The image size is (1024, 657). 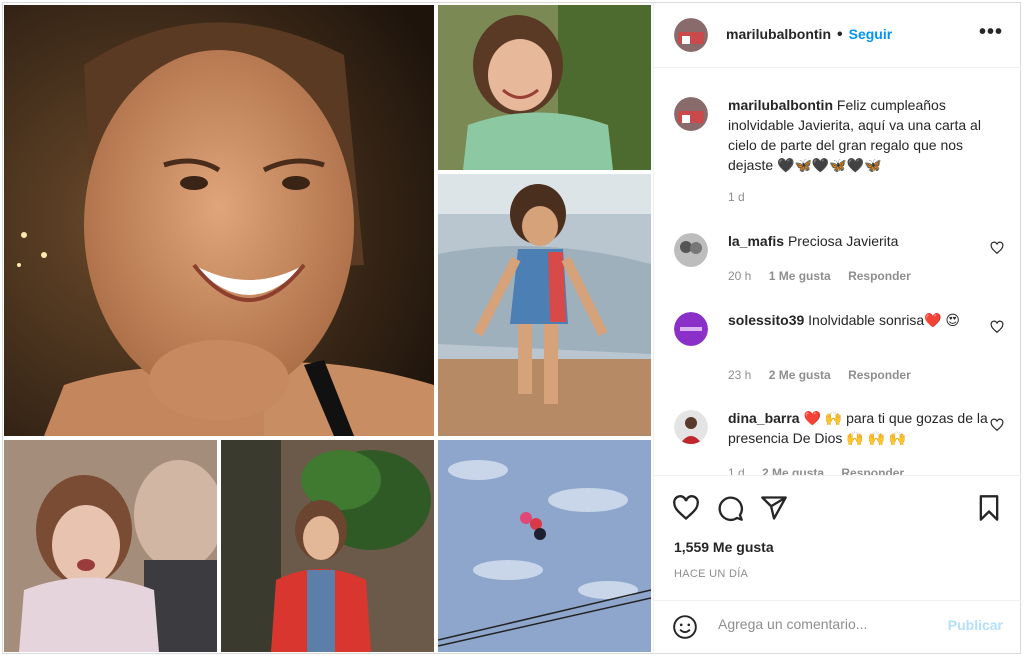 I want to click on comment-body: Inolvidable sonrisa❤️ 😍, so click(x=884, y=320).